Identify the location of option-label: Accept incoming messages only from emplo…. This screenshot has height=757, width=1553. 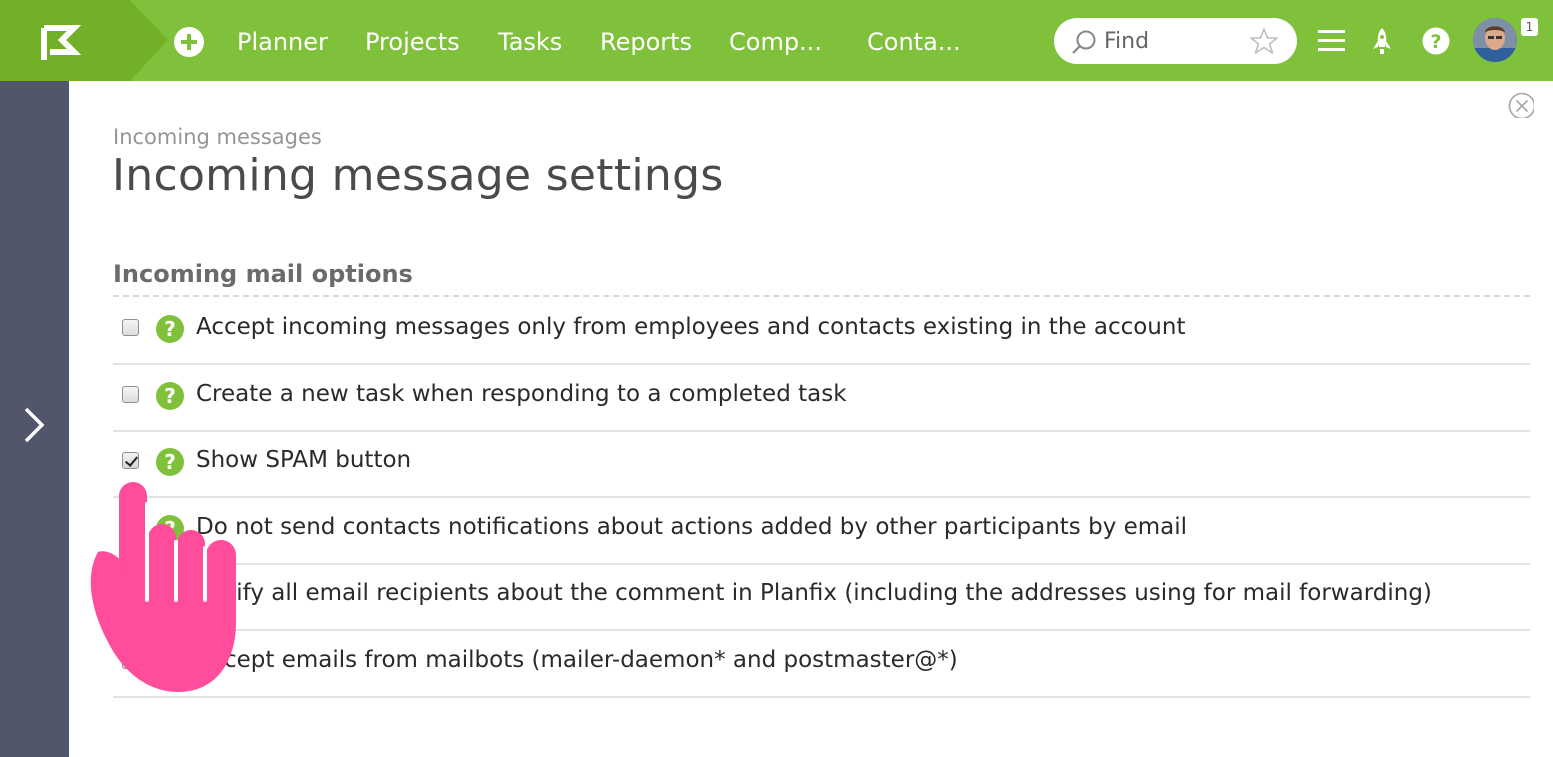
(690, 327).